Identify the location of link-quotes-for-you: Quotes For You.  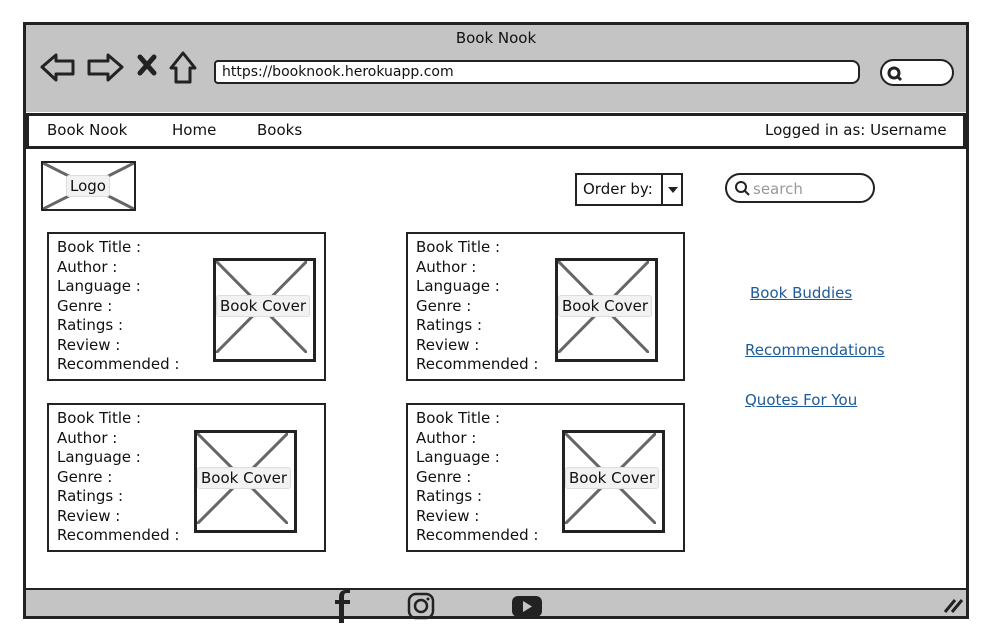
(801, 400).